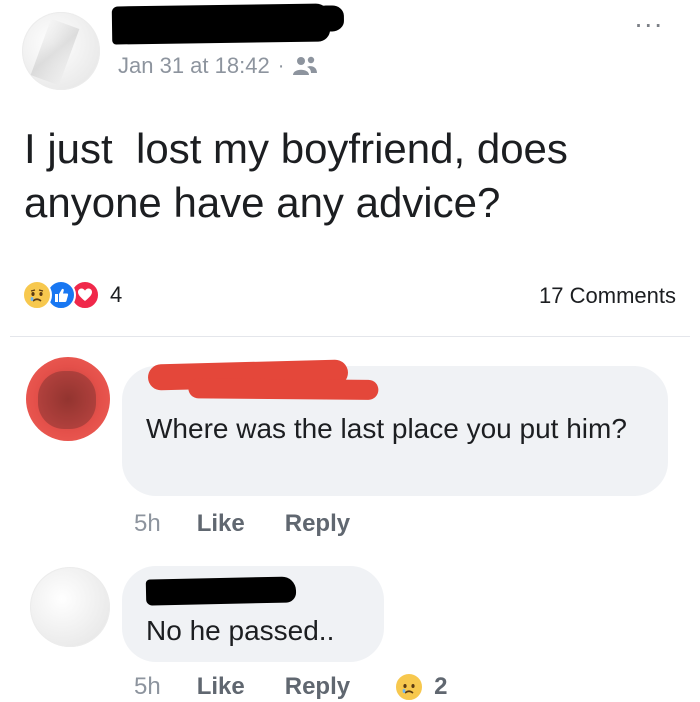 The width and height of the screenshot is (700, 702). I want to click on post-author-avatar, so click(61, 51).